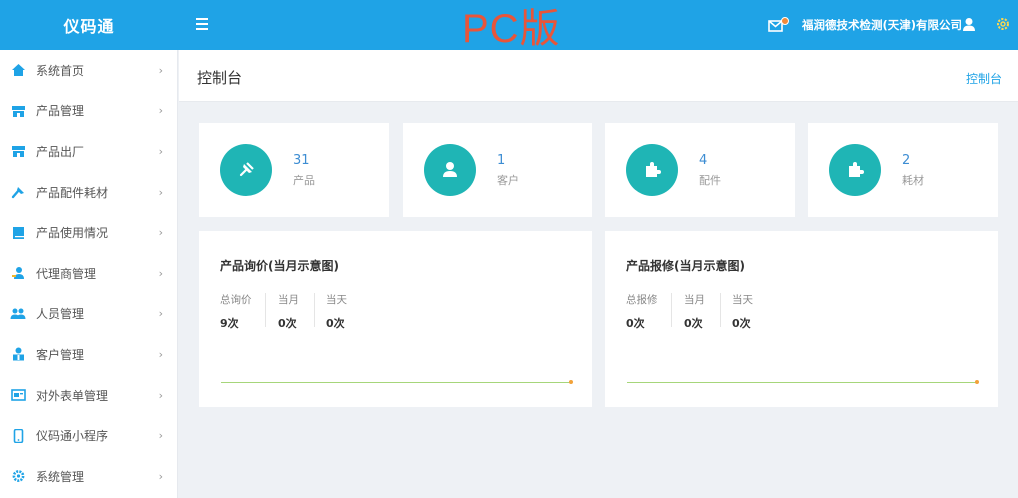 This screenshot has height=498, width=1018. What do you see at coordinates (642, 311) in the screenshot?
I see `metric-total: 总报修 0次` at bounding box center [642, 311].